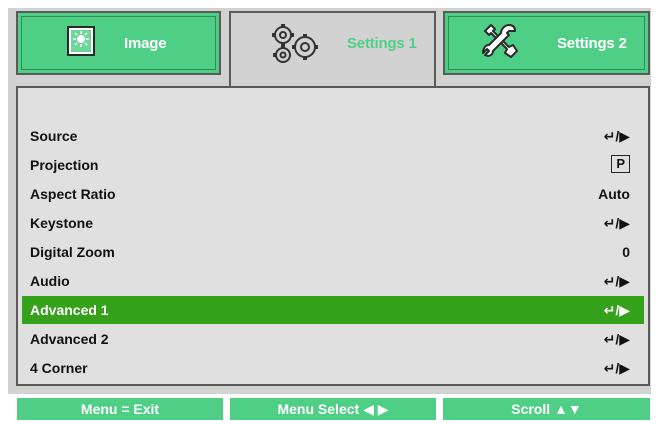  Describe the element at coordinates (145, 43) in the screenshot. I see `tab-image-label: Image` at that location.